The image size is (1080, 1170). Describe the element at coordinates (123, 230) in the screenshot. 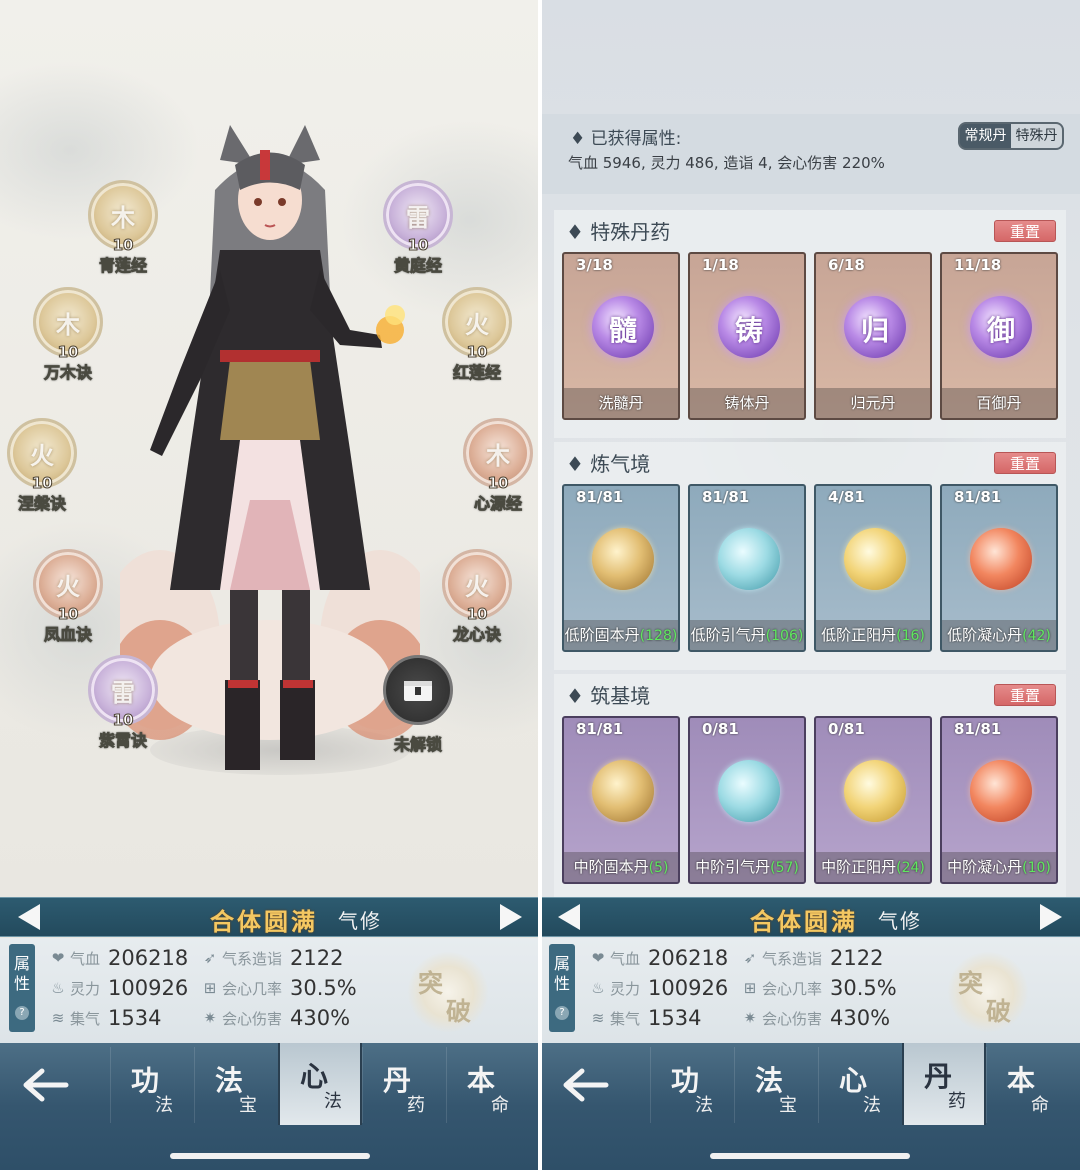

I see `skill-node-qinglian: 木 10 青莲经` at that location.